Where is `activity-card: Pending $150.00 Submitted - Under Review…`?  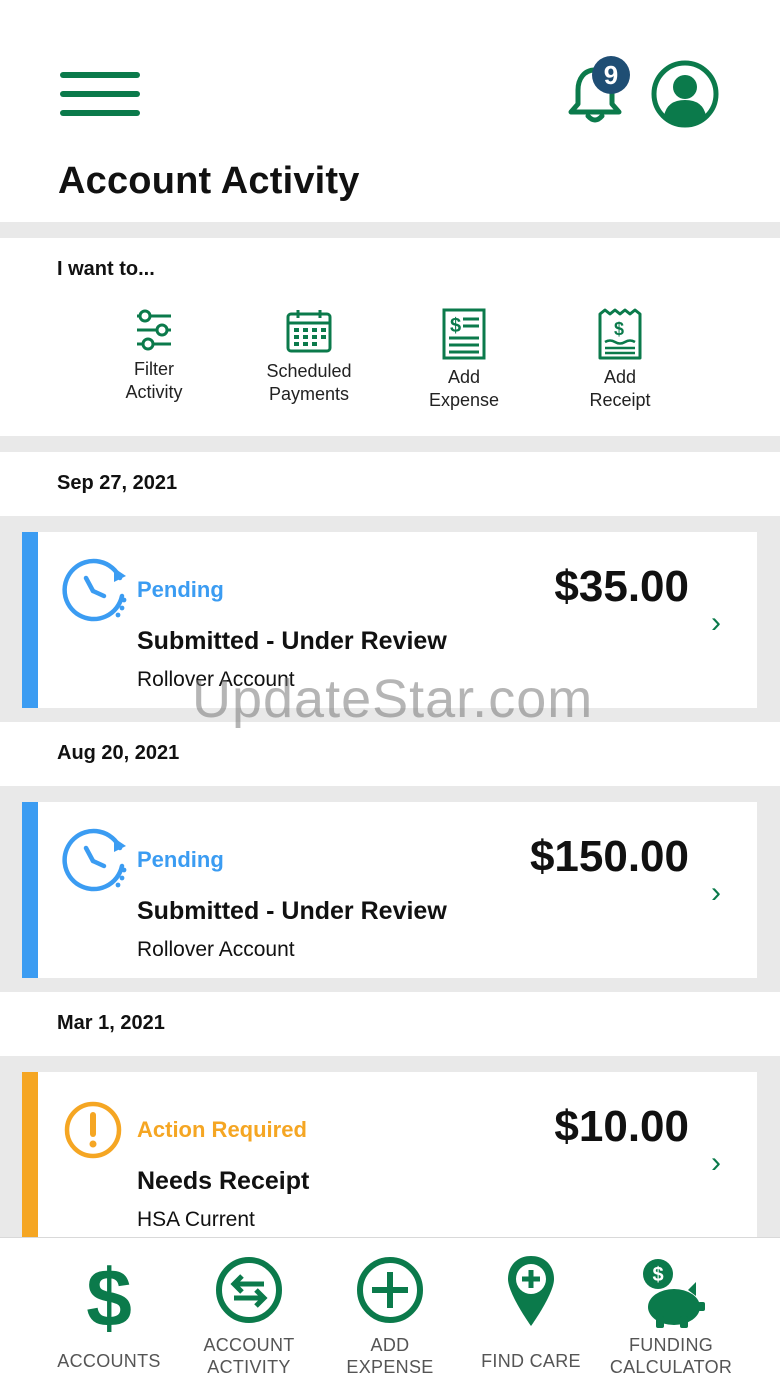 activity-card: Pending $150.00 Submitted - Under Review… is located at coordinates (389, 890).